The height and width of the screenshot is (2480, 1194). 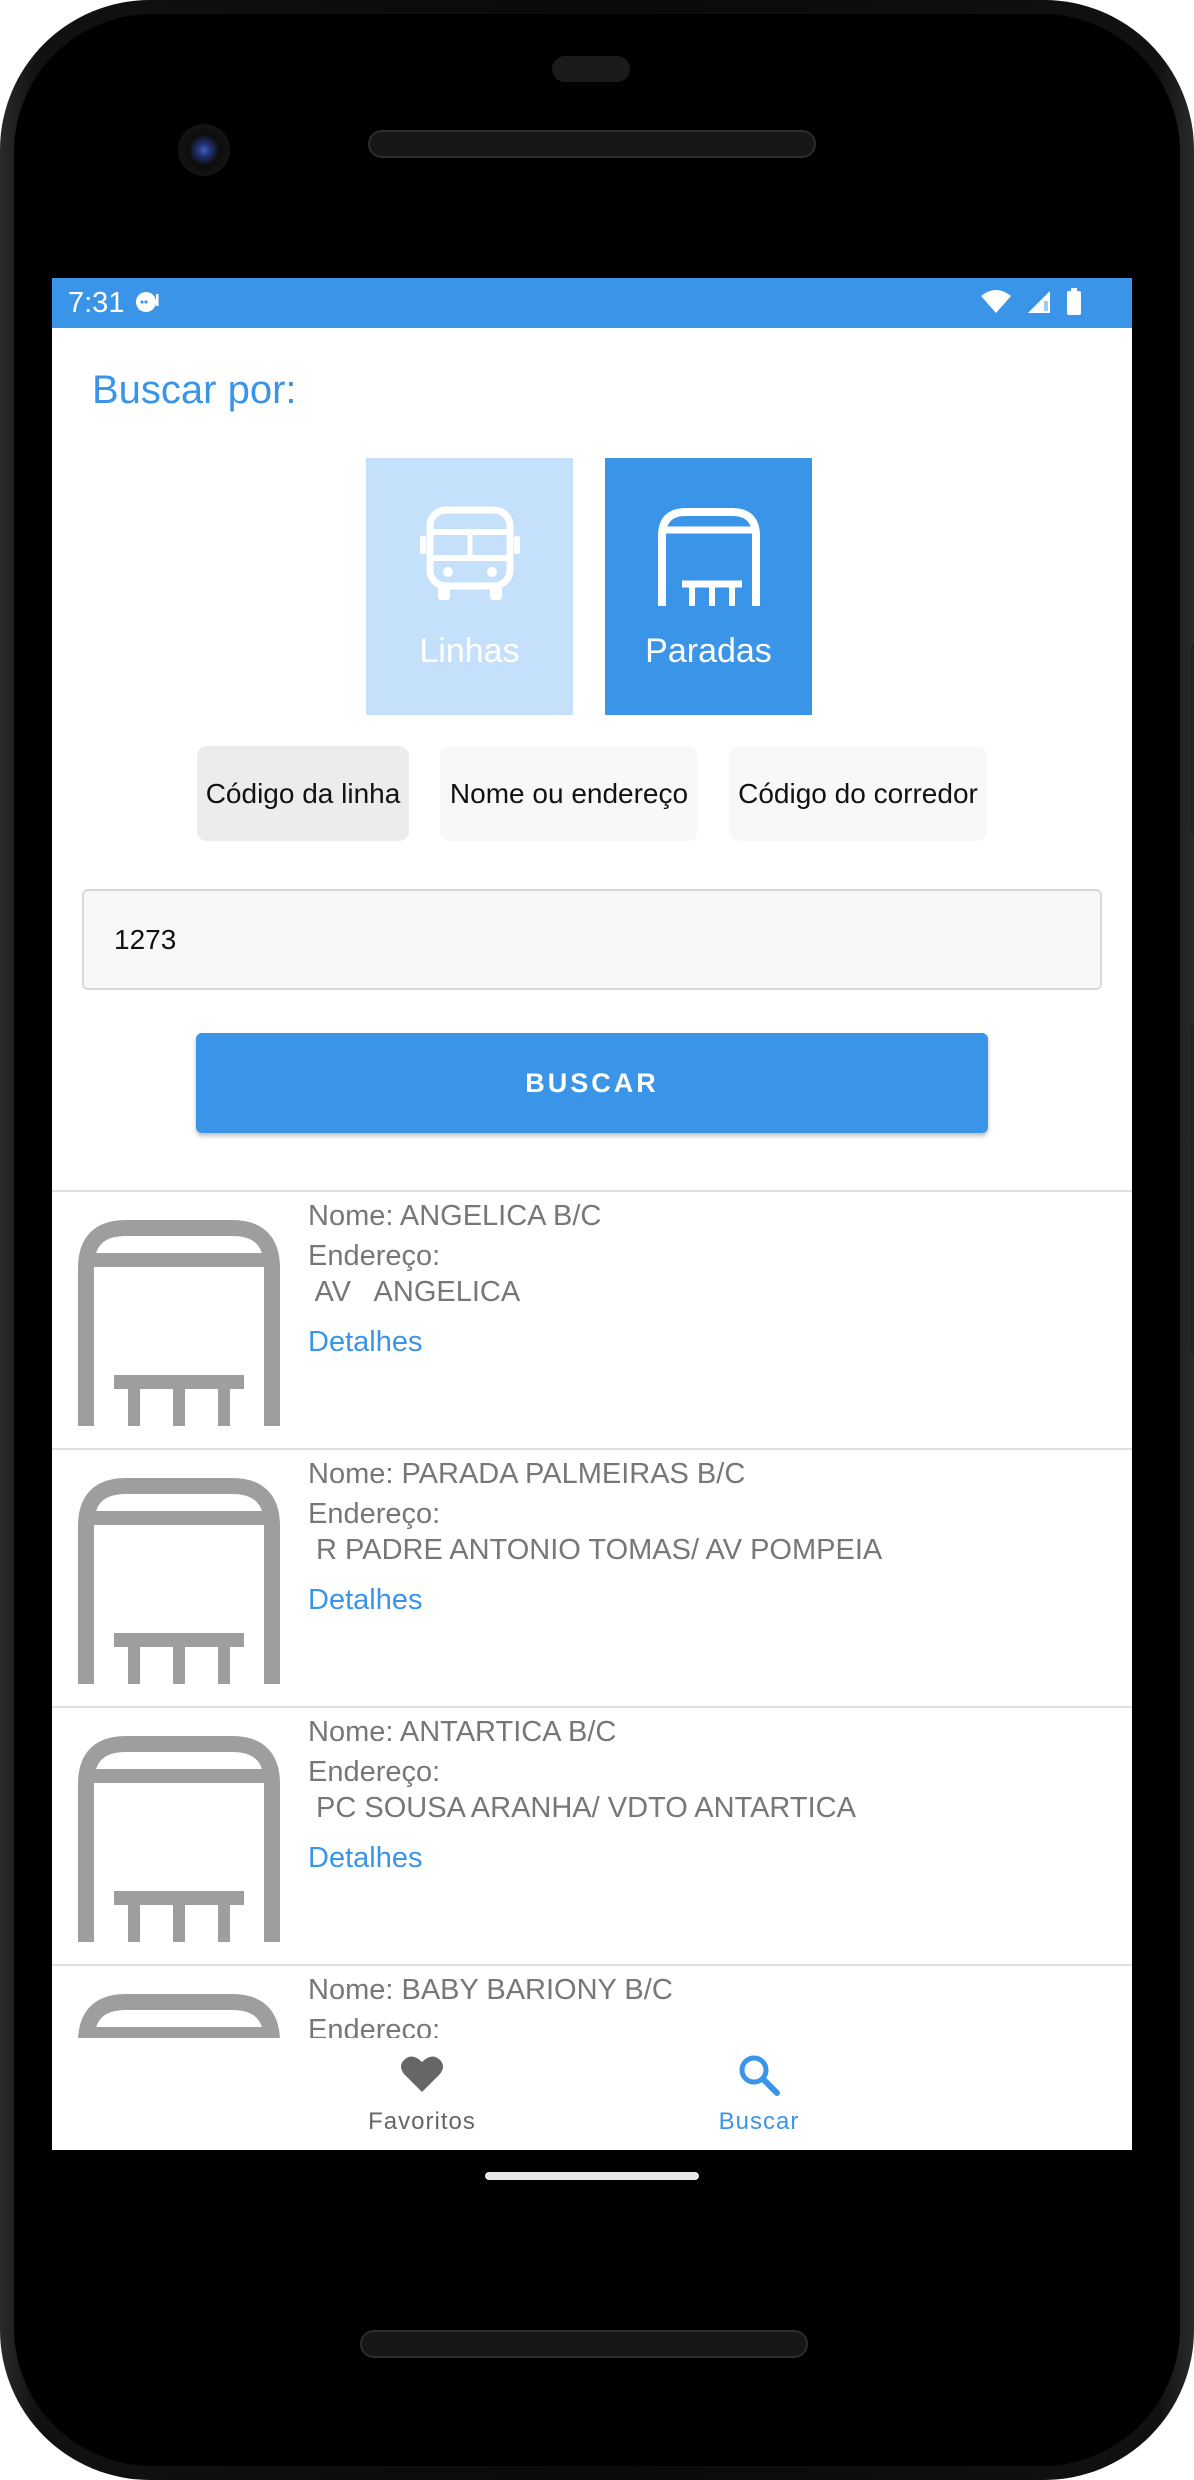 I want to click on stop-name: Nome: ANGELICA B/C, so click(x=455, y=1216).